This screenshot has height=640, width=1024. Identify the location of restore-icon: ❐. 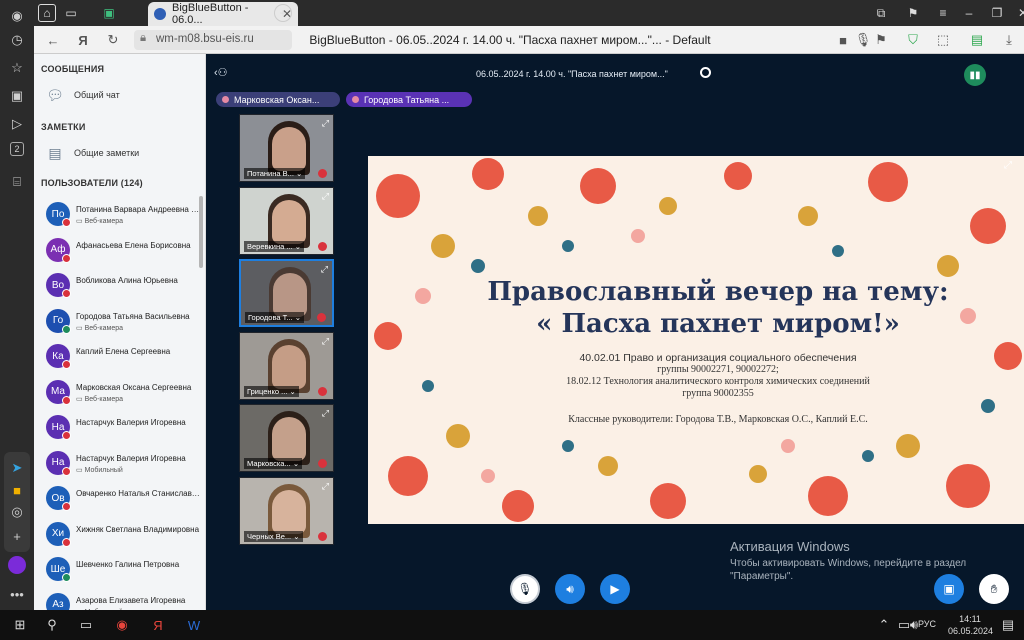
(997, 13).